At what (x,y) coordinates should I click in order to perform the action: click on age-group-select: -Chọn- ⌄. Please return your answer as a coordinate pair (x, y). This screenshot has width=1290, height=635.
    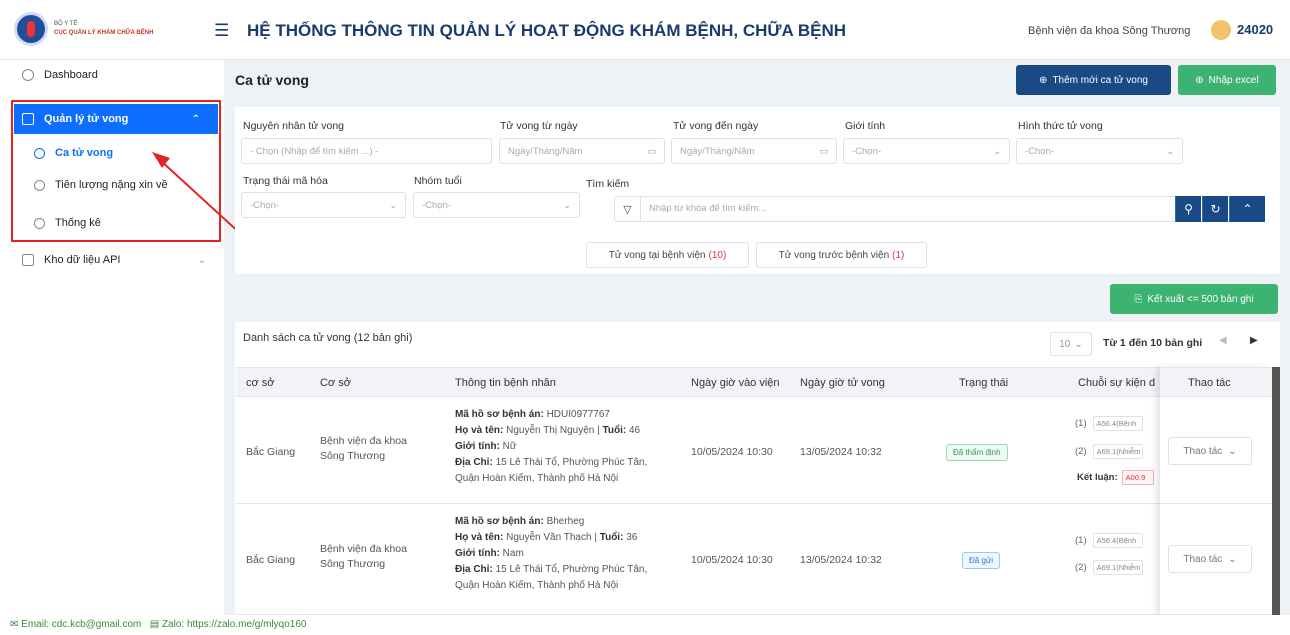
    Looking at the image, I should click on (496, 205).